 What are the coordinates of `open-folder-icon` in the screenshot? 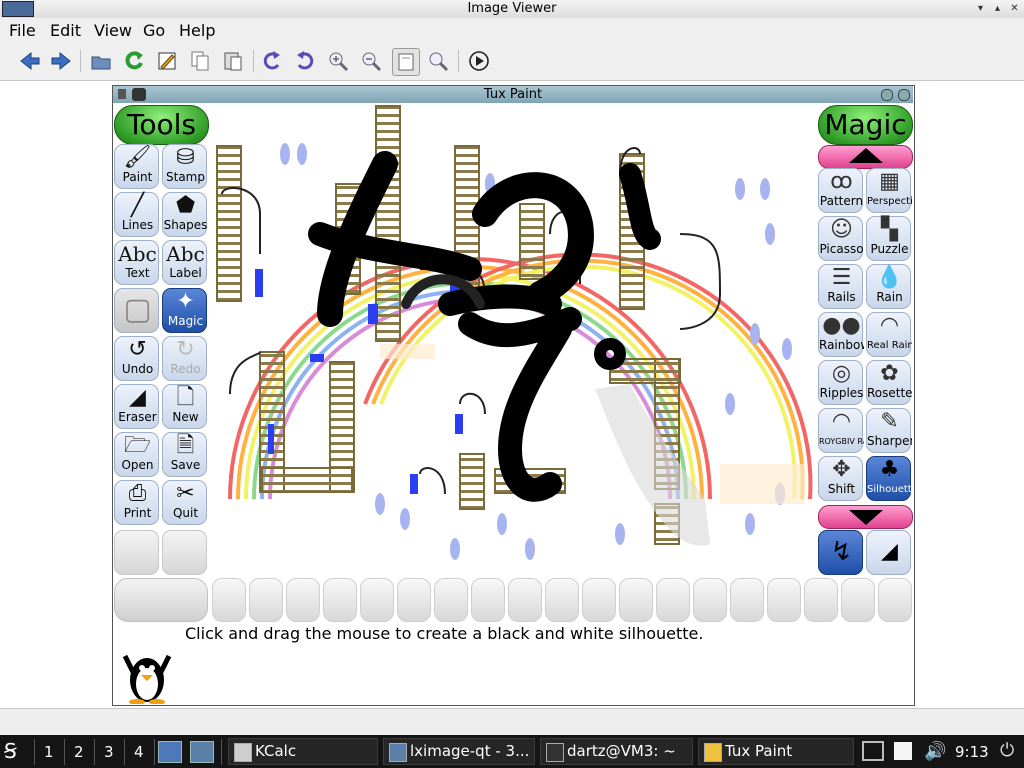 It's located at (101, 61).